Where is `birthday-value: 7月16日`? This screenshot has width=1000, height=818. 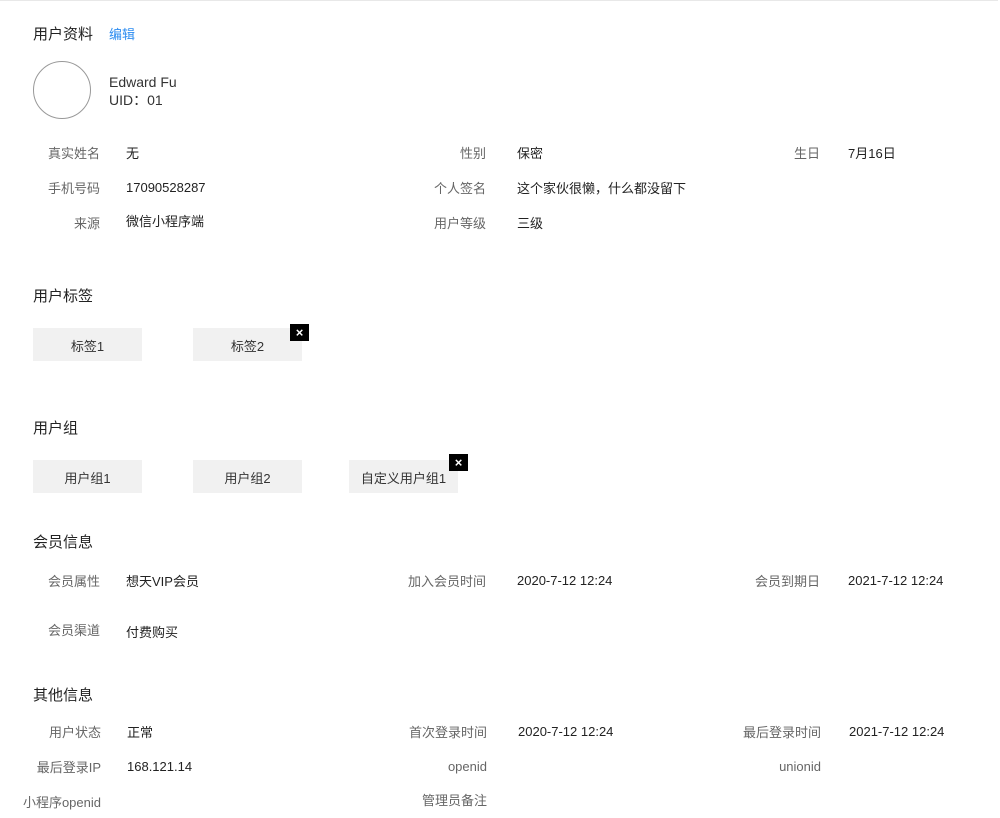 birthday-value: 7月16日 is located at coordinates (872, 153).